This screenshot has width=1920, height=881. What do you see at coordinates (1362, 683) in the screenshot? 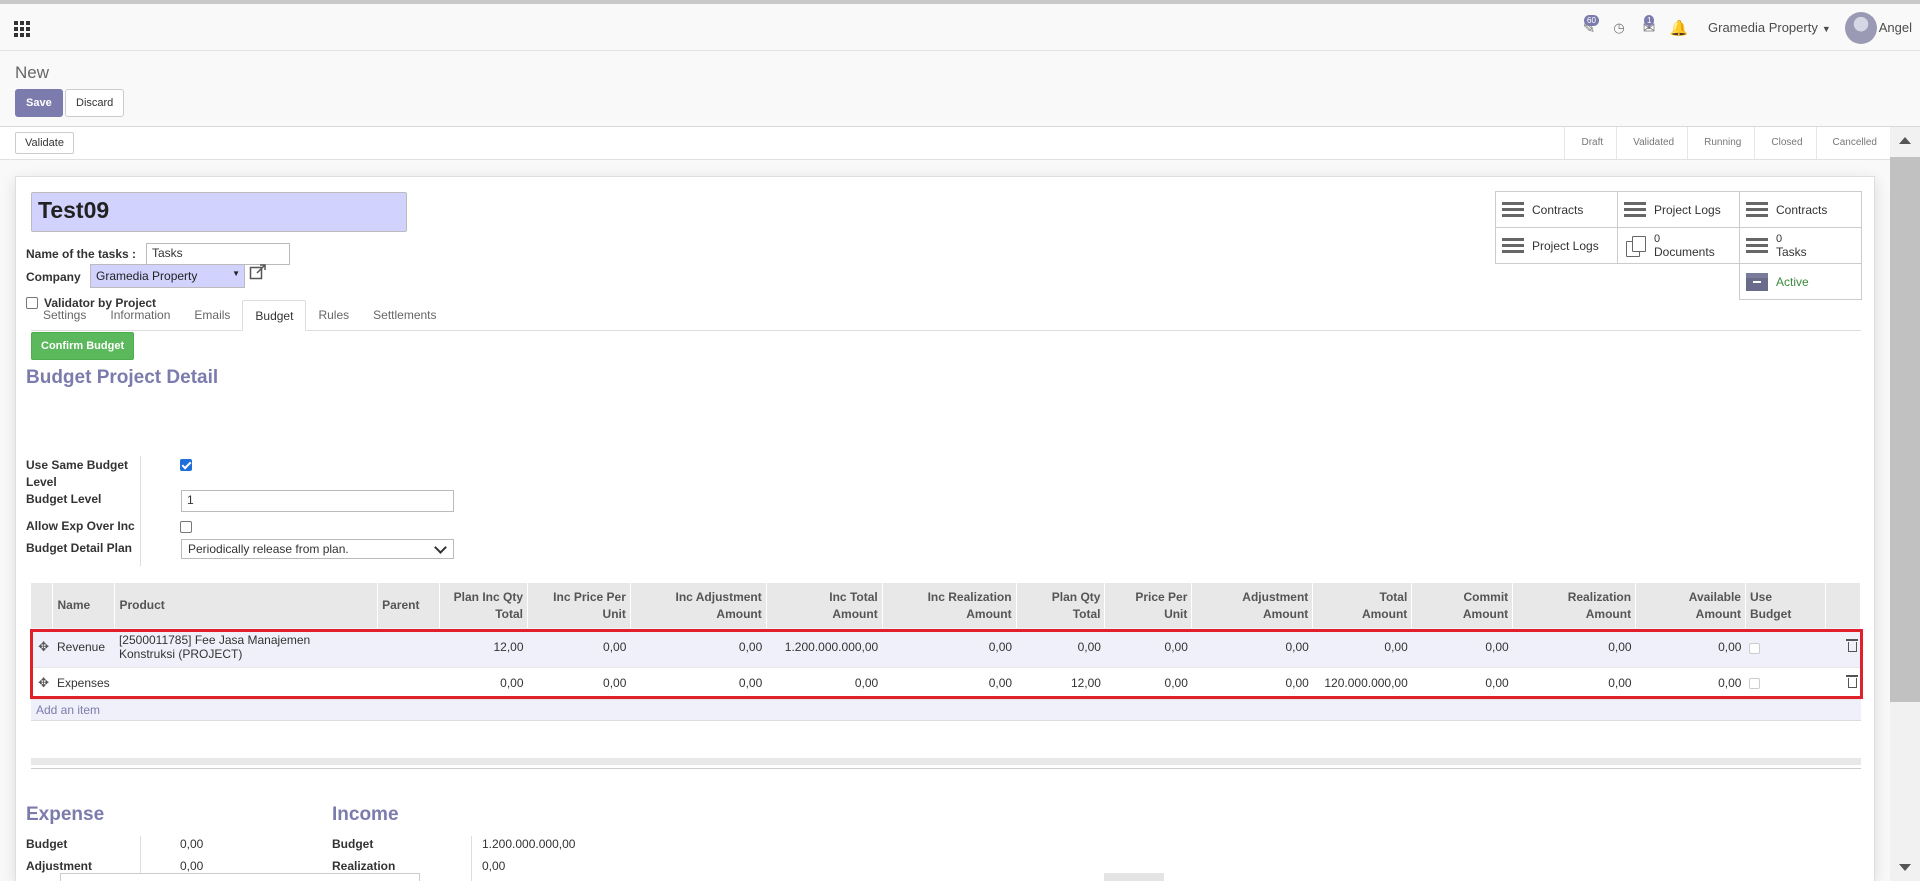
I see `cell-total-amount: 120.000.000,00` at bounding box center [1362, 683].